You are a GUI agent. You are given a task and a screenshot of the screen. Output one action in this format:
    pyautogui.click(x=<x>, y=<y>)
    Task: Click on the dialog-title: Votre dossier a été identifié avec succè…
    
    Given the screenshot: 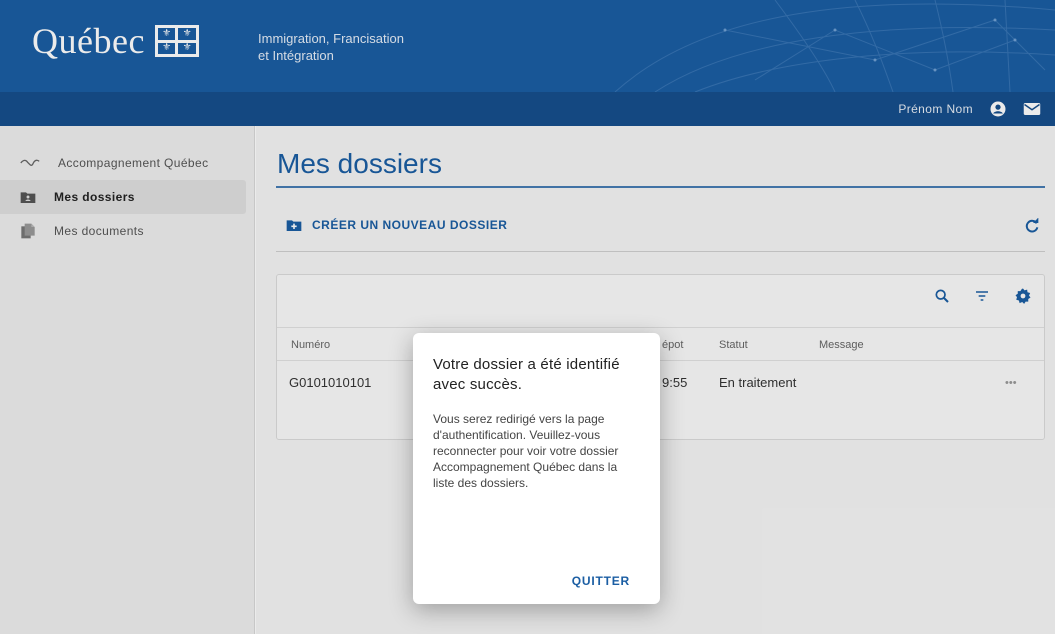 What is the action you would take?
    pyautogui.click(x=526, y=374)
    